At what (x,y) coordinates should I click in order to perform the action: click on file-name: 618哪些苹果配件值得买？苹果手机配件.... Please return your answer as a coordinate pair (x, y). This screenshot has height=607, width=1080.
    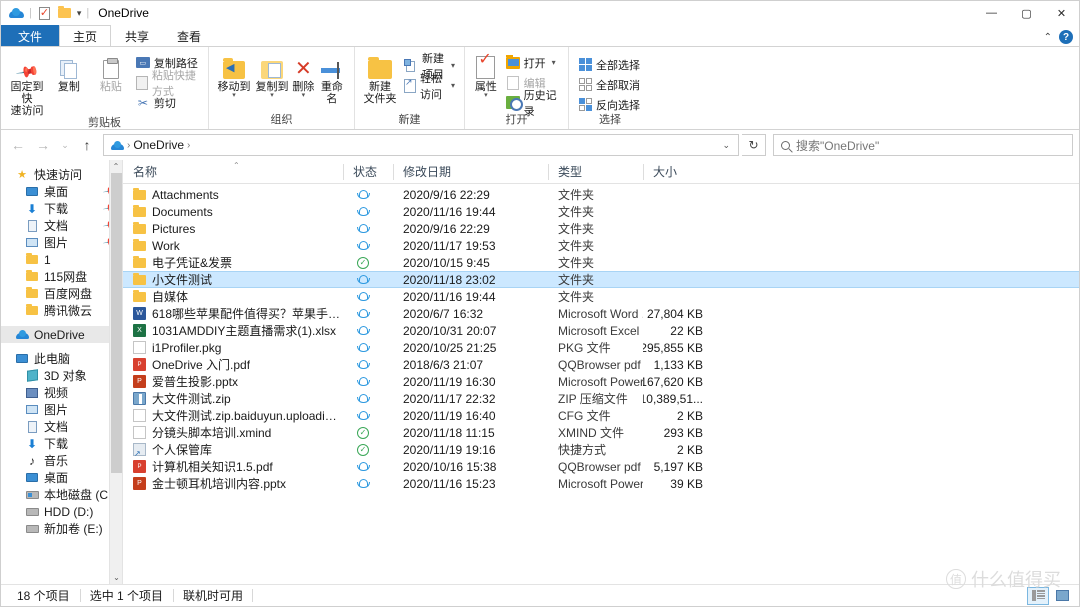
    Looking at the image, I should click on (247, 314).